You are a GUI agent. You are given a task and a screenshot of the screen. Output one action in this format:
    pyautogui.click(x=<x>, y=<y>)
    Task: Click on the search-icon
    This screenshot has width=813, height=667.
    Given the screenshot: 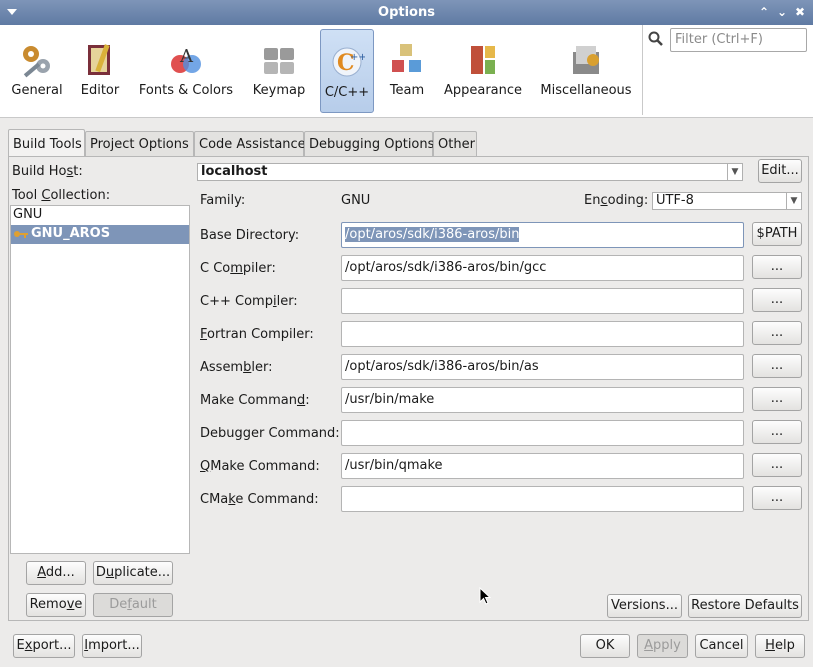 What is the action you would take?
    pyautogui.click(x=655, y=38)
    